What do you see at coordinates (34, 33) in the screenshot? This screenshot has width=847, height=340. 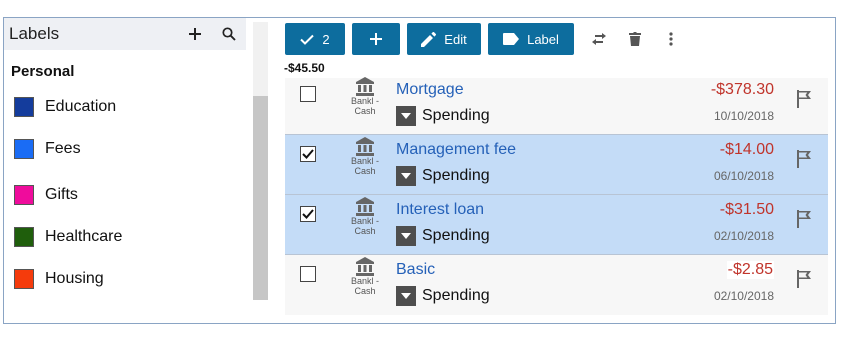 I see `labels-title: Labels` at bounding box center [34, 33].